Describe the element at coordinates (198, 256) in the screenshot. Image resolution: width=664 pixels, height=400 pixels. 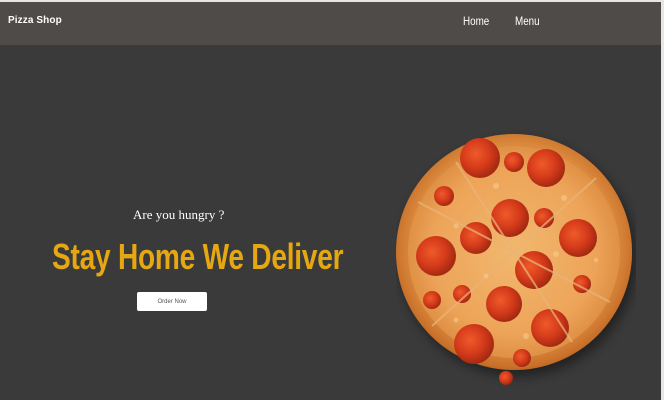
I see `hero-title: Stay Home We Deliver` at that location.